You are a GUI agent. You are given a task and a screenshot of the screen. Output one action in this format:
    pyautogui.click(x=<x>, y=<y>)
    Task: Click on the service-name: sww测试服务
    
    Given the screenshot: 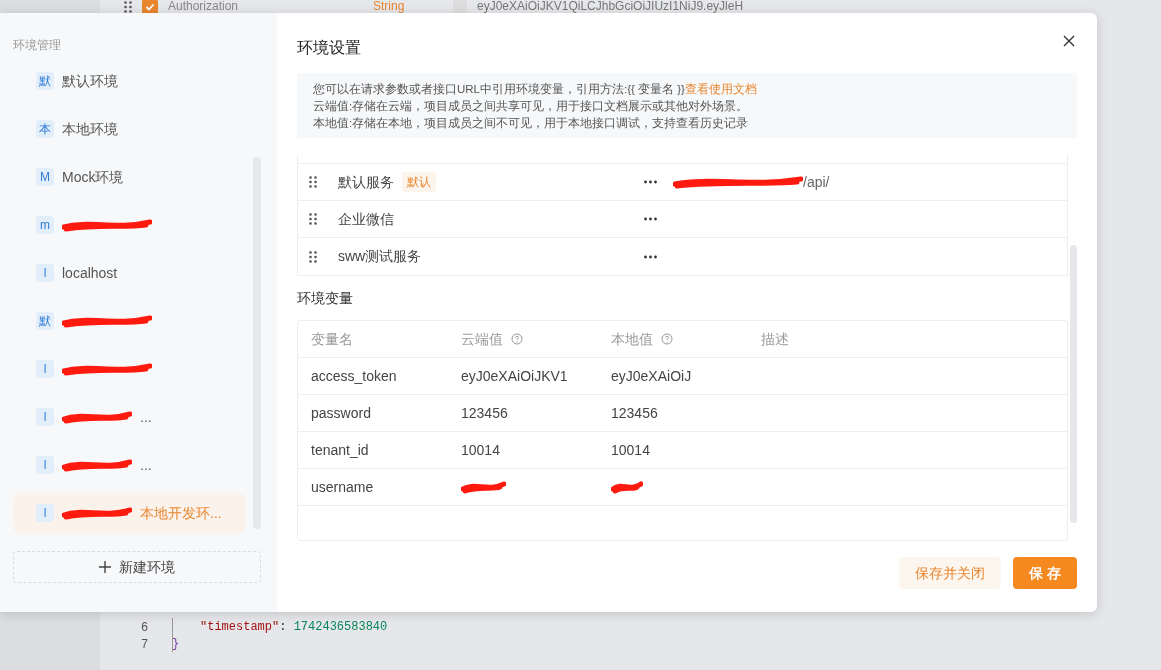 What is the action you would take?
    pyautogui.click(x=380, y=256)
    